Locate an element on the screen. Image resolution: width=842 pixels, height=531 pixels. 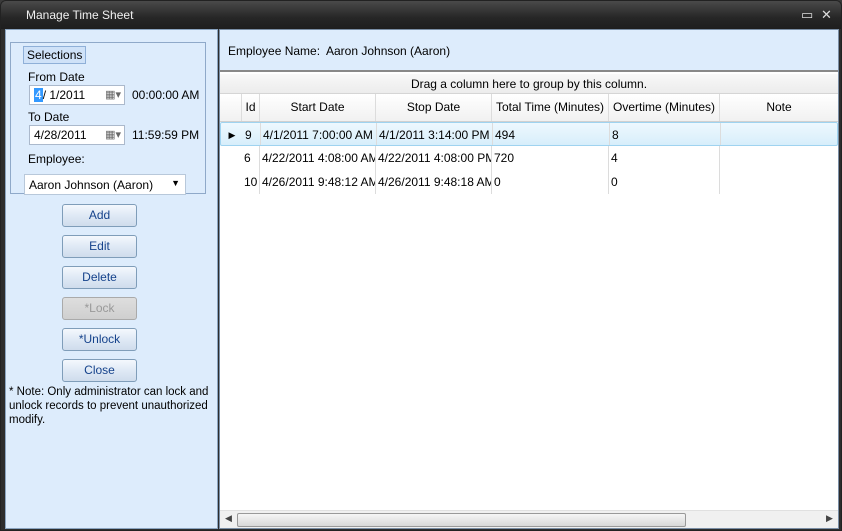
employee-value: Aaron Johnson (Aaron) is located at coordinates (91, 185).